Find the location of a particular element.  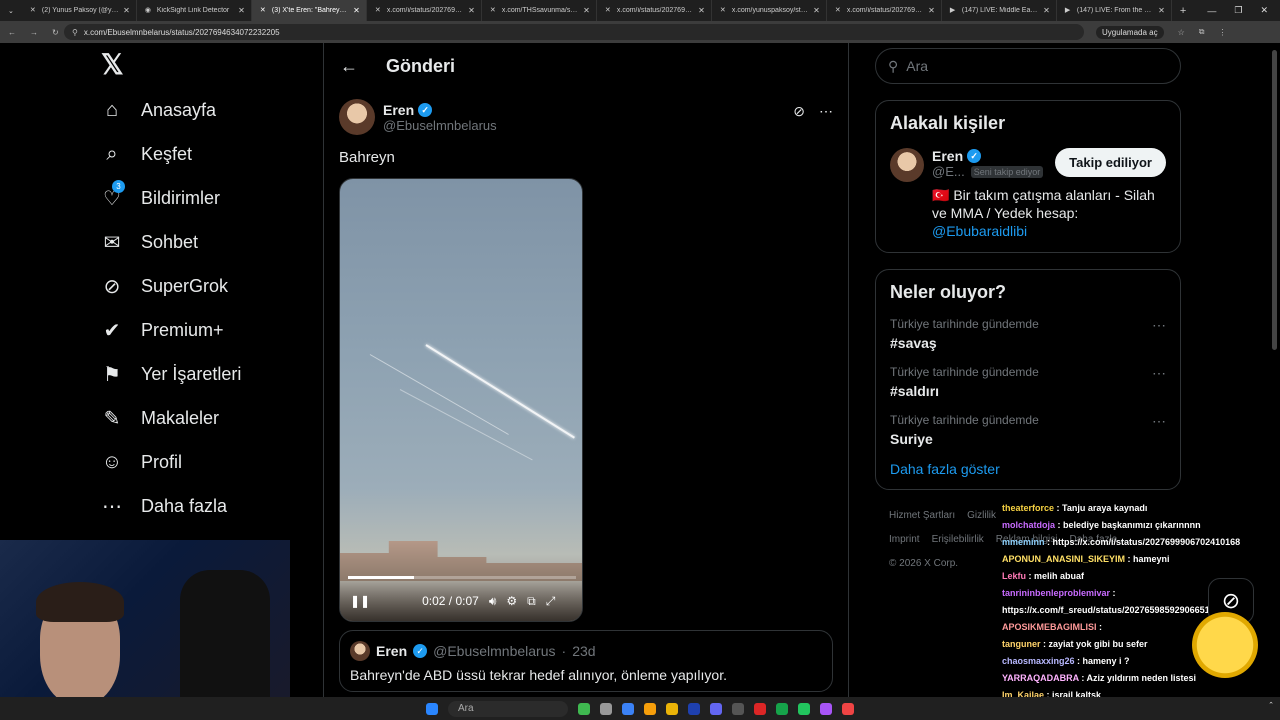

browser-tab: ▶ (147) LIVE: From the Middle E ✕ is located at coordinates (1114, 10).